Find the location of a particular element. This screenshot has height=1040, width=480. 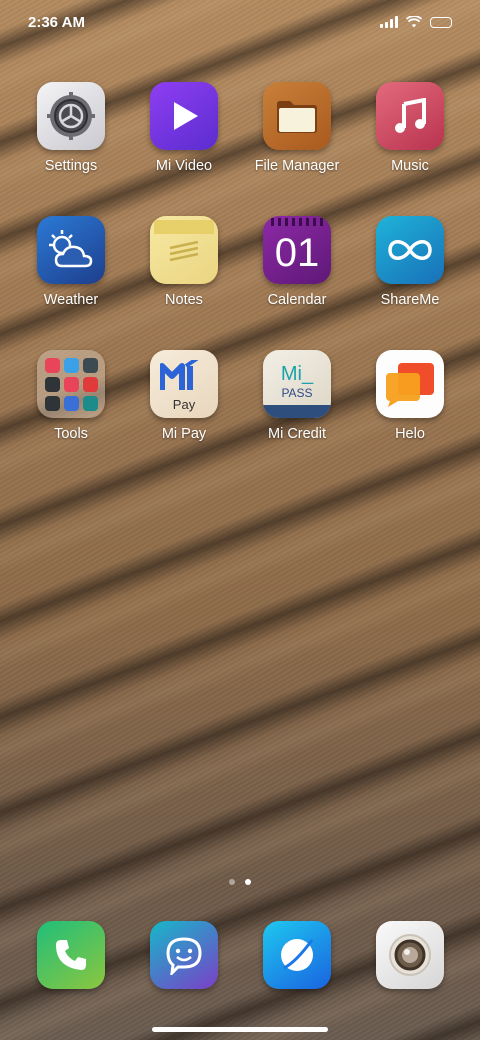

mi-pay-icon: Pay is located at coordinates (184, 384).